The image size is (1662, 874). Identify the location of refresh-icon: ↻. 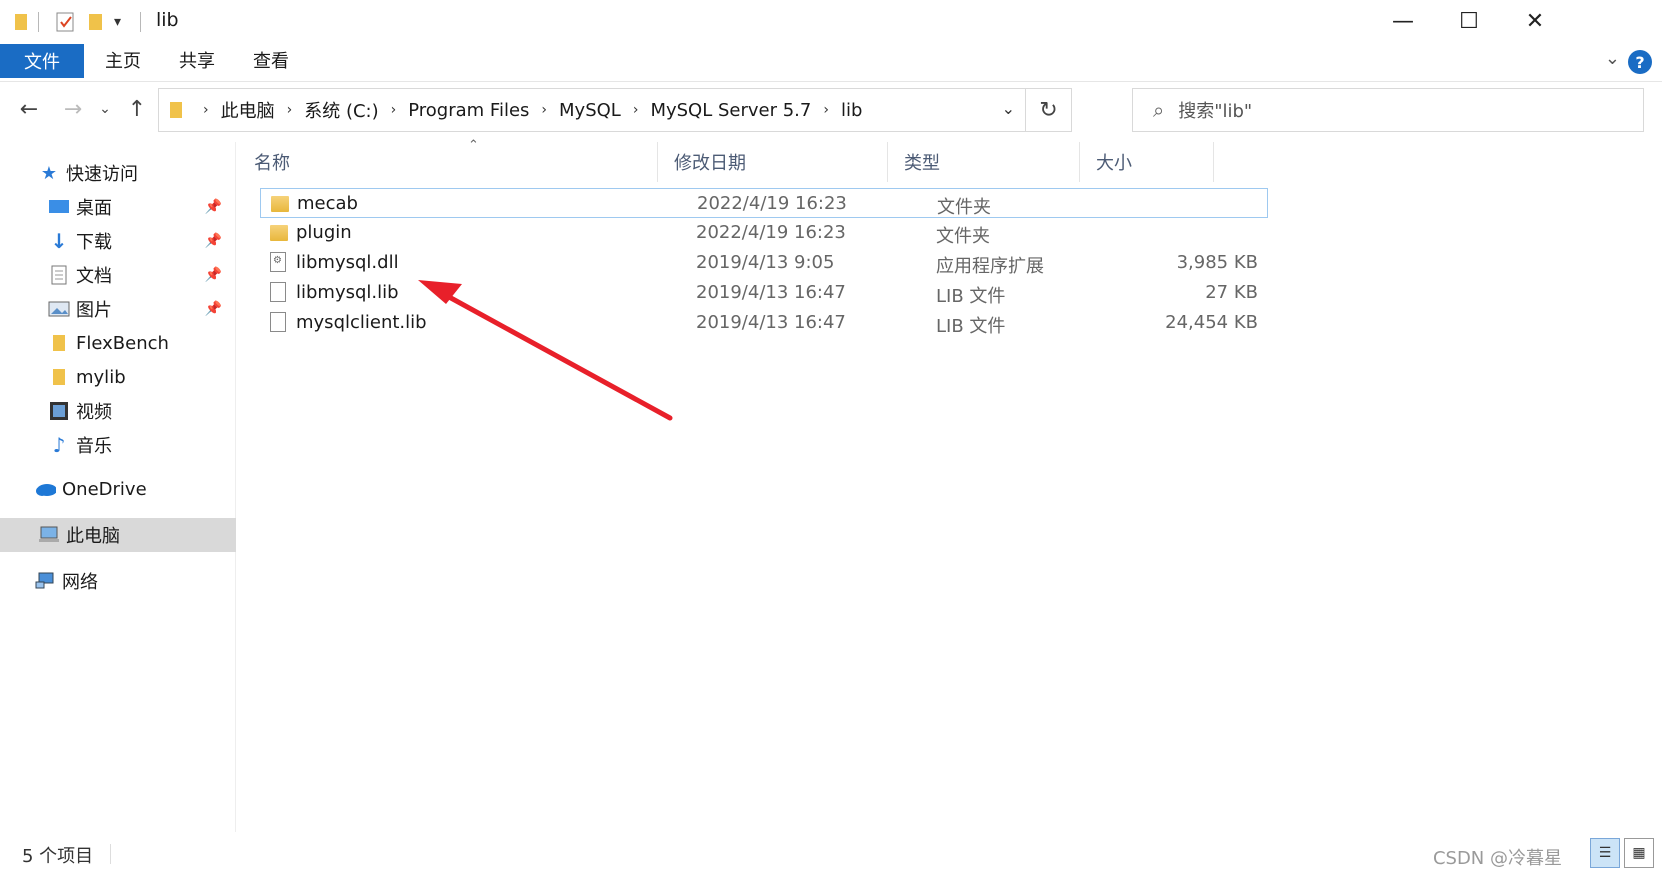
(1048, 110).